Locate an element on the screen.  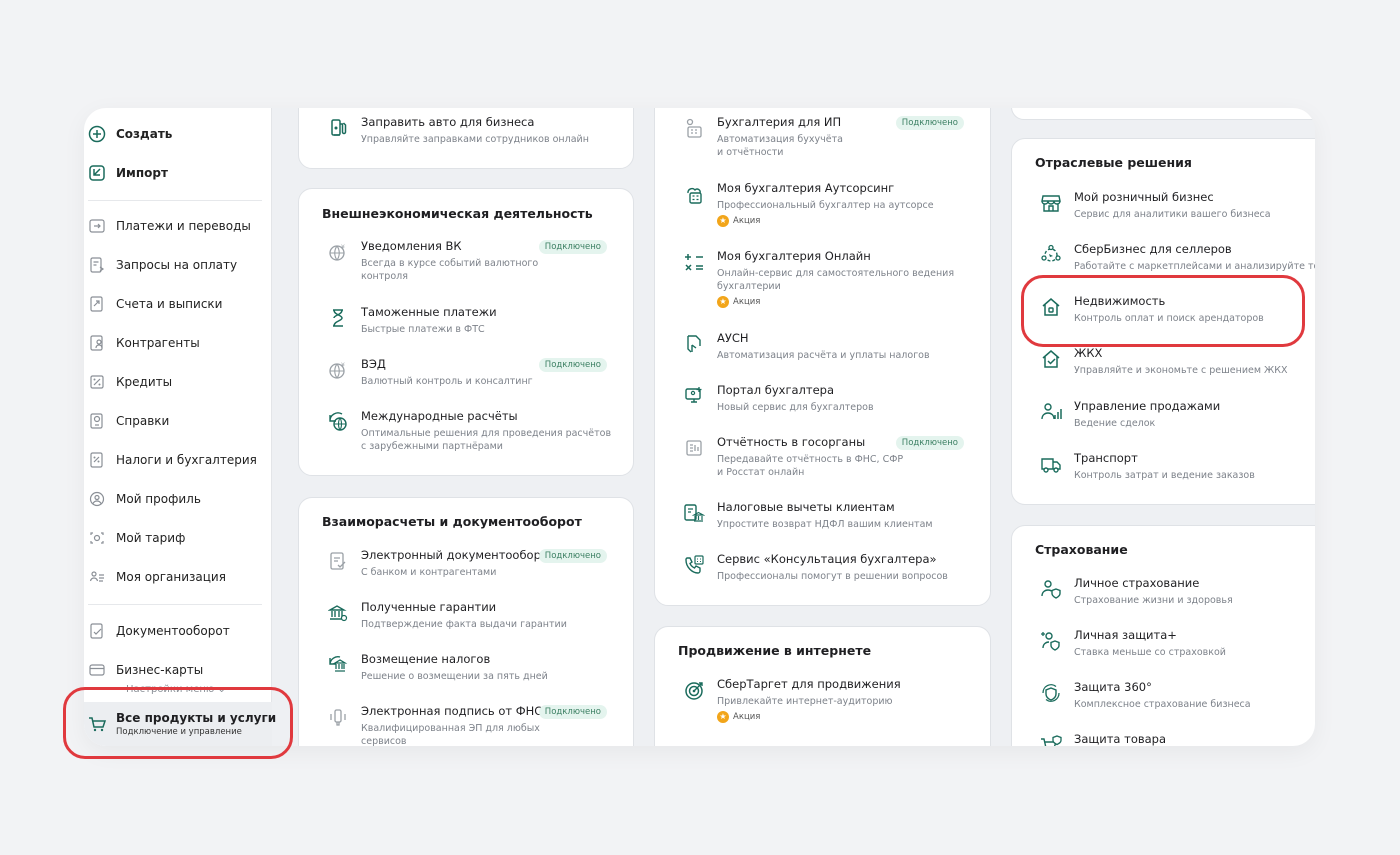
cloud-calculator-icon is located at coordinates (694, 194).